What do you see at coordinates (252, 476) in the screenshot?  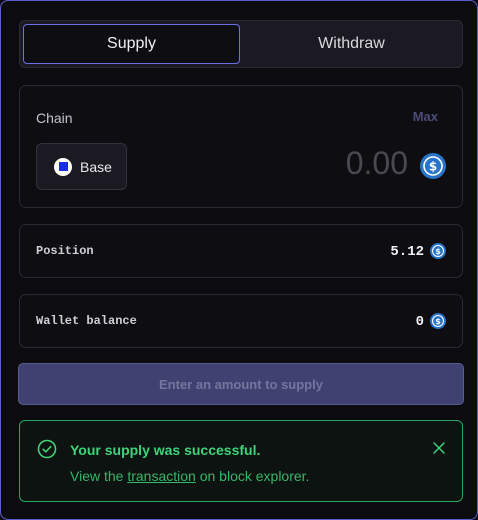 I see `toast-message-suffix: on block explorer.` at bounding box center [252, 476].